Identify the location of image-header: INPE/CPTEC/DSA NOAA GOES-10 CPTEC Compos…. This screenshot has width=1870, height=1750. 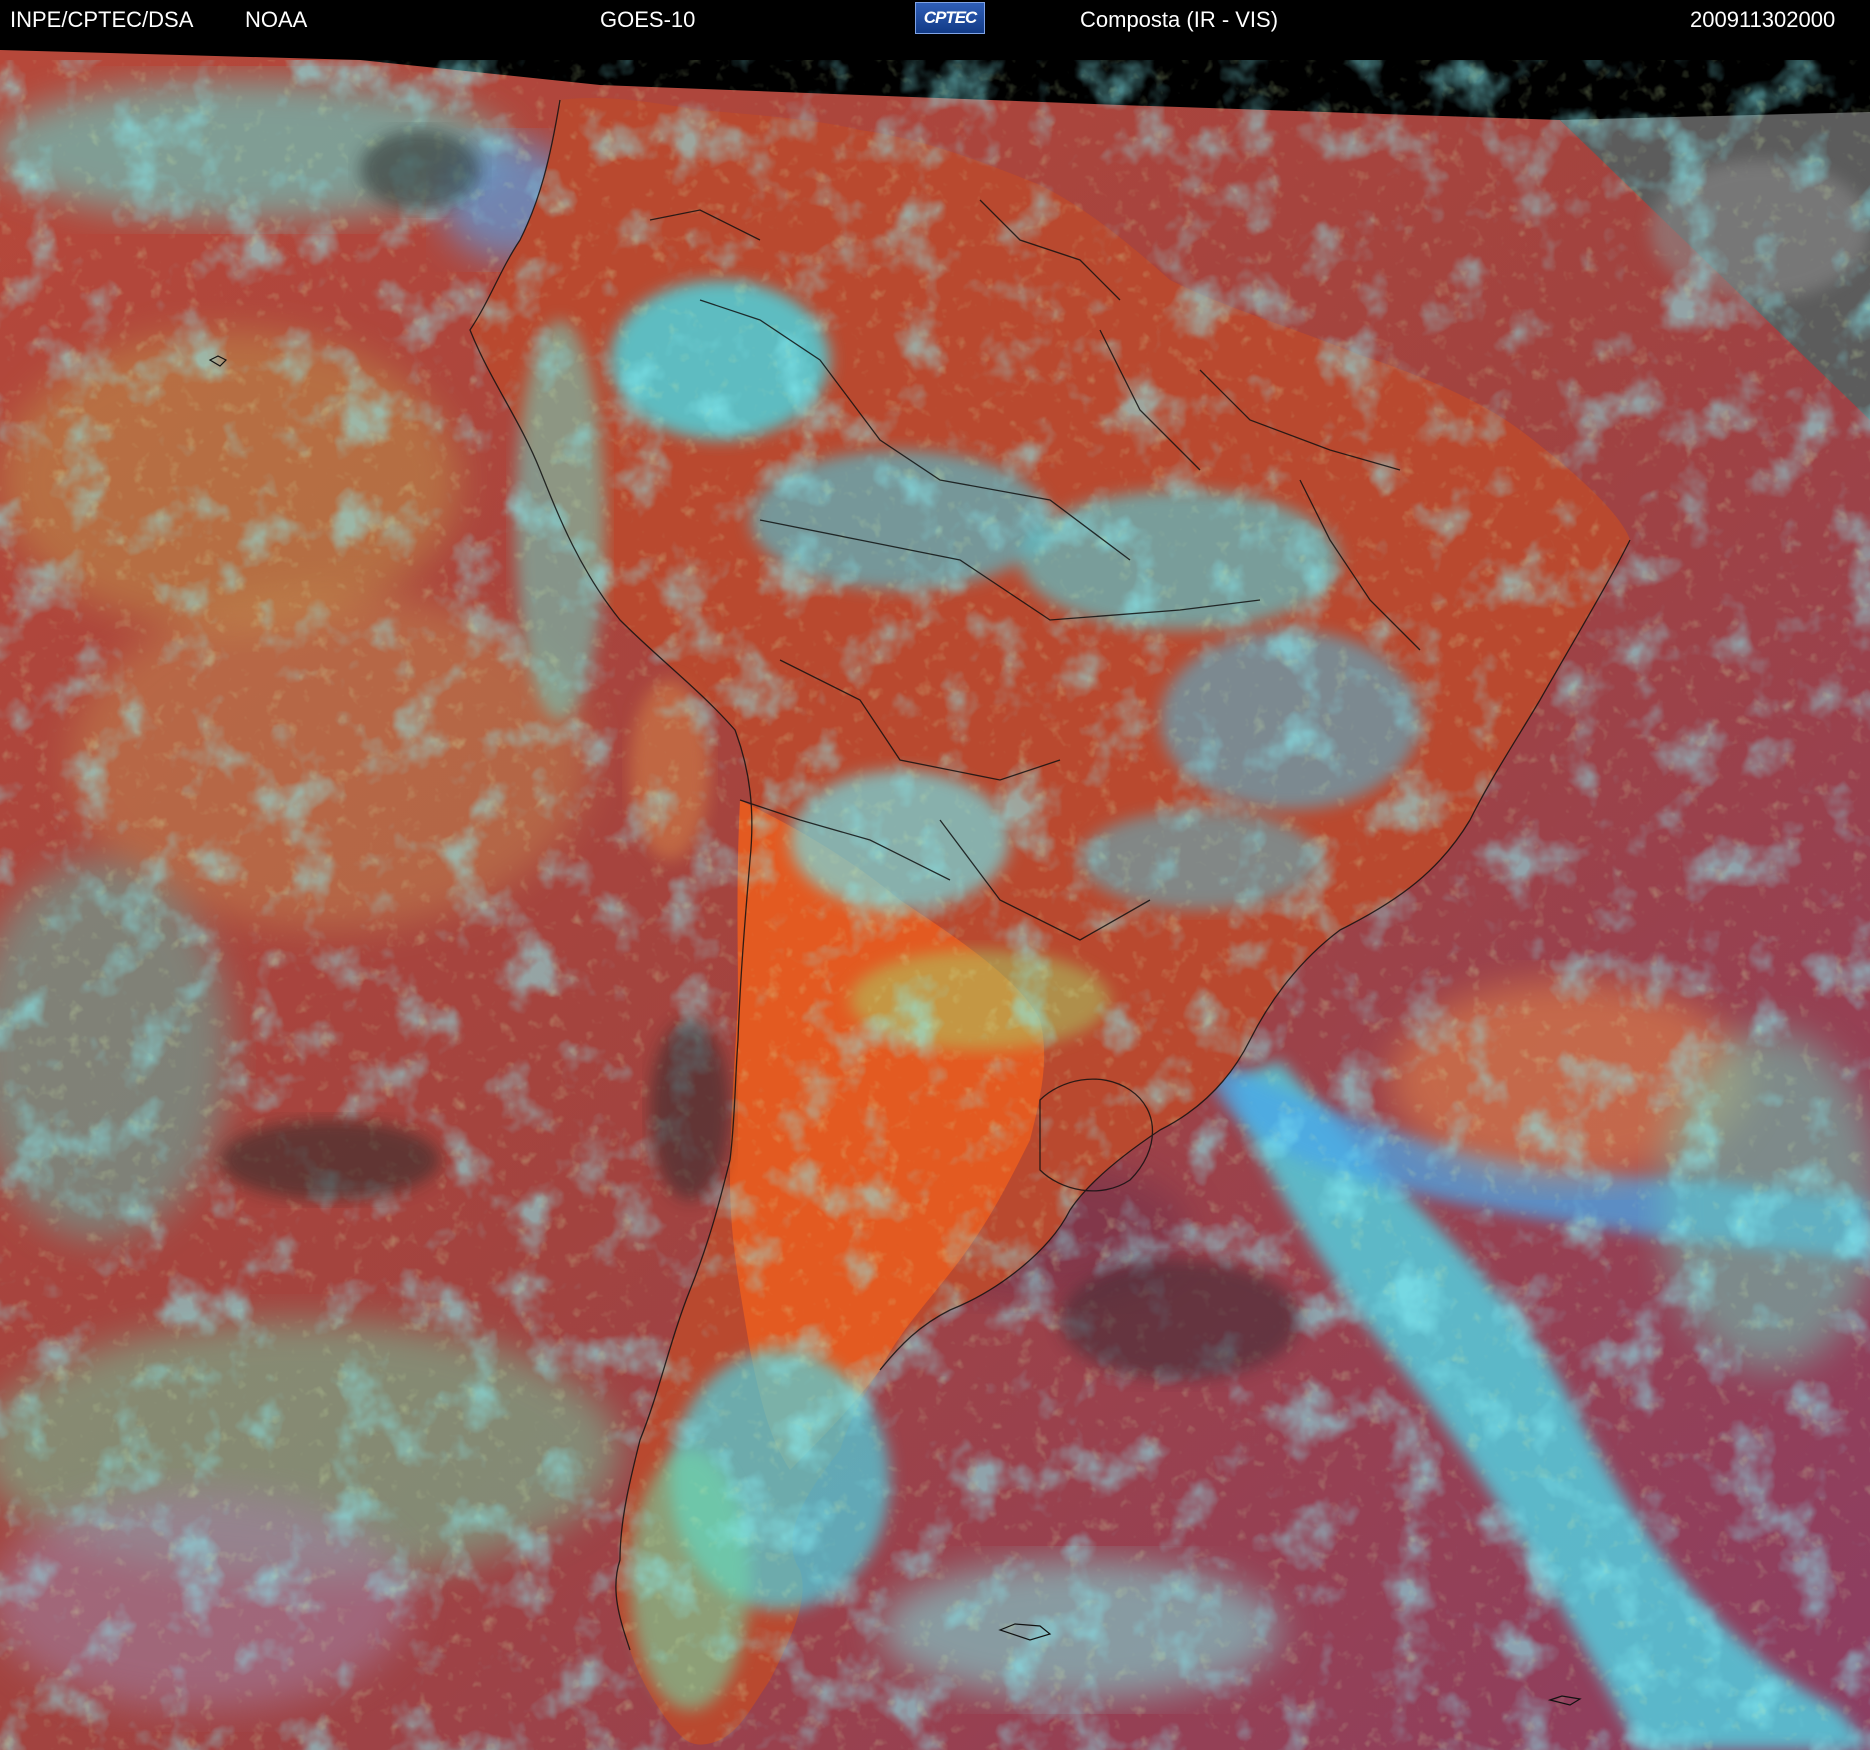
(935, 19).